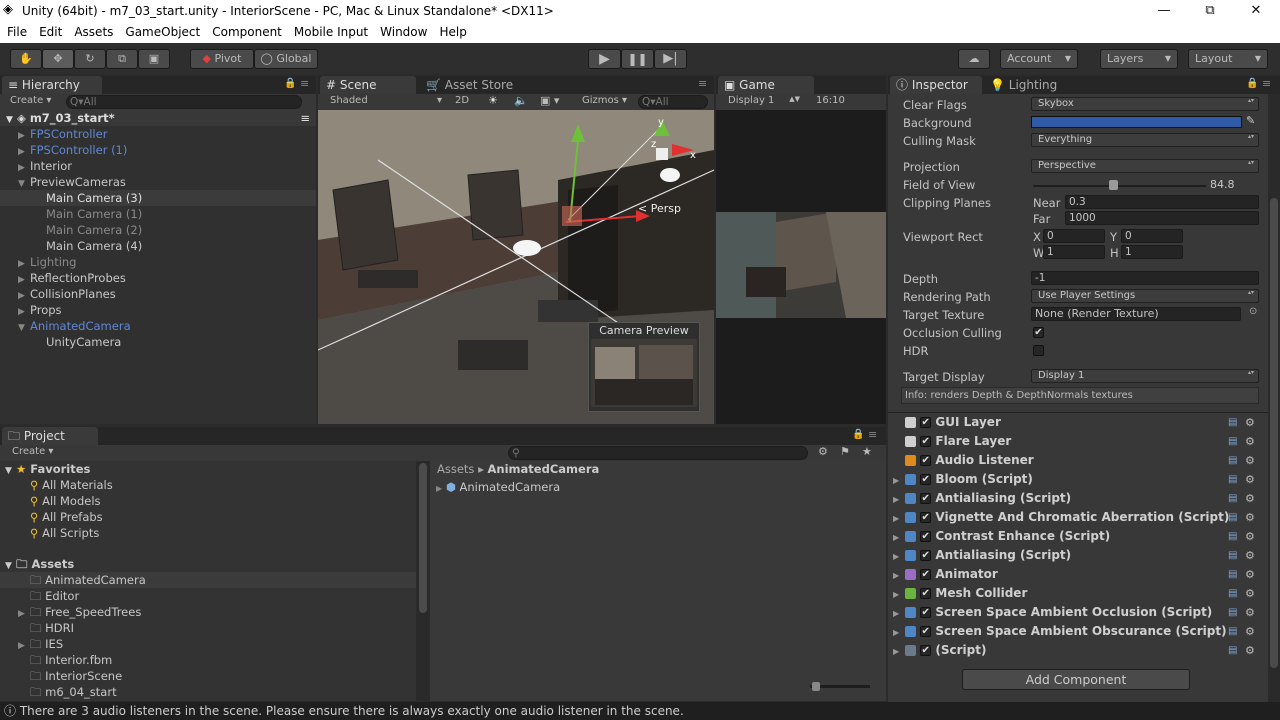 This screenshot has height=720, width=1280. I want to click on projection-dropdown: Perspective, so click(1145, 166).